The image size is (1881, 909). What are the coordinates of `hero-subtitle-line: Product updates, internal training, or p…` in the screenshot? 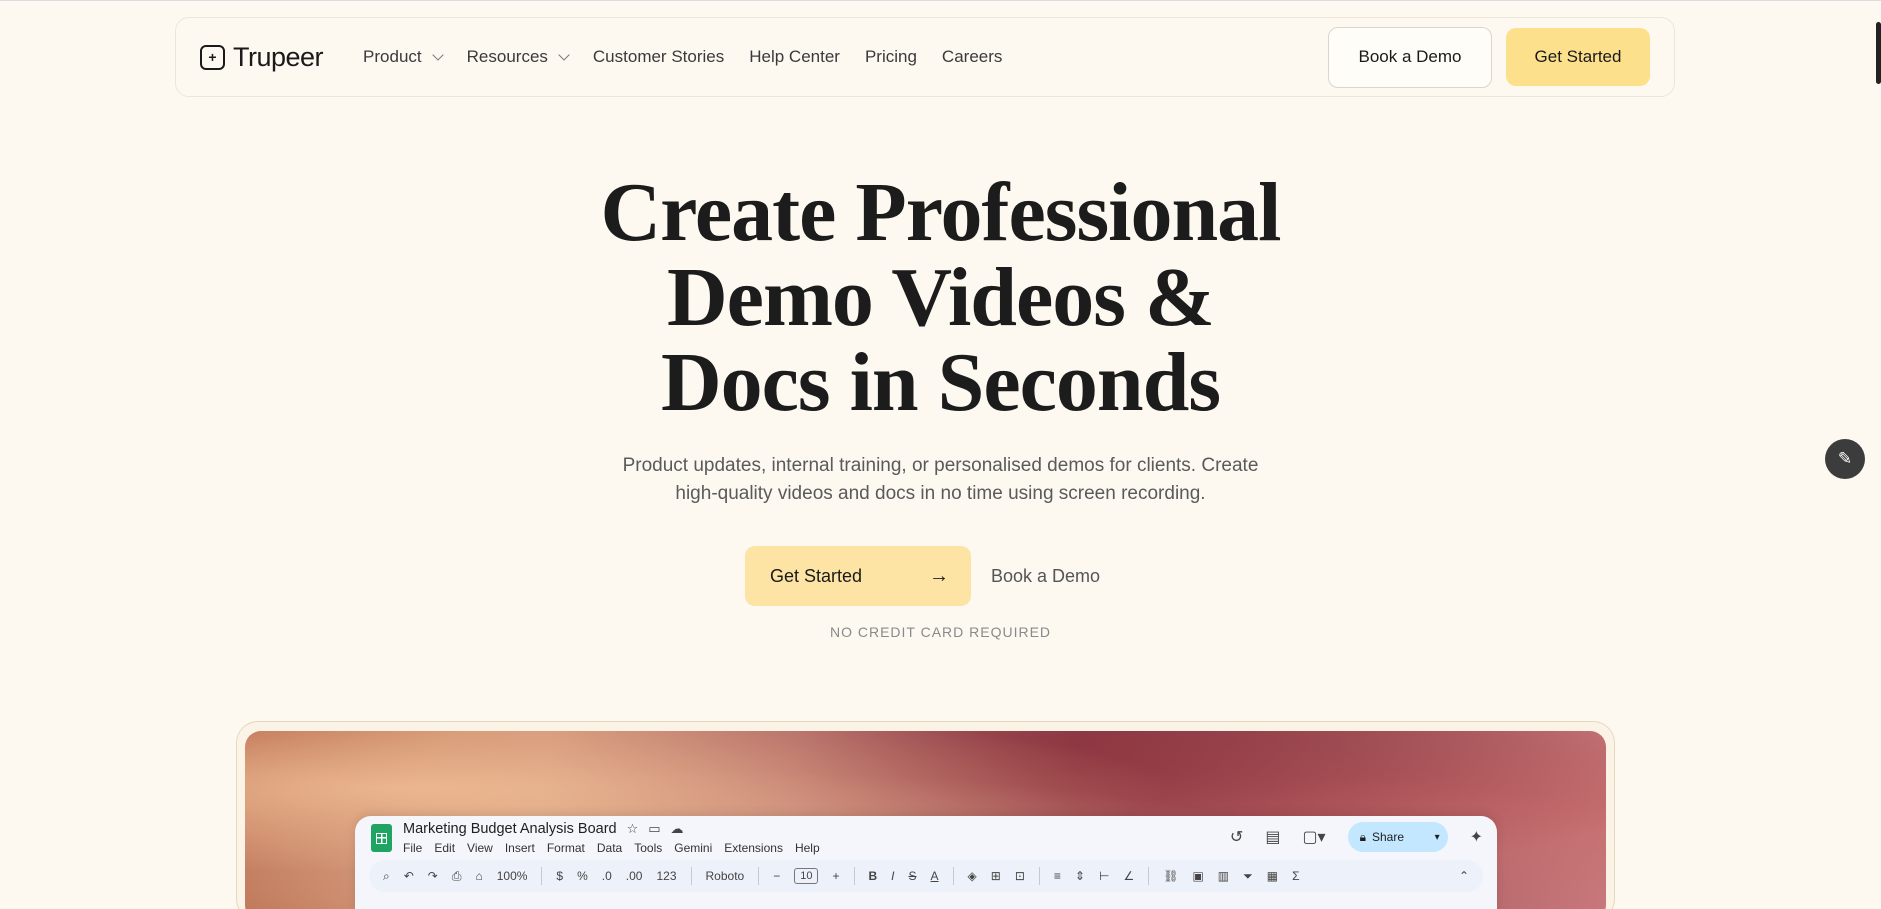 It's located at (940, 465).